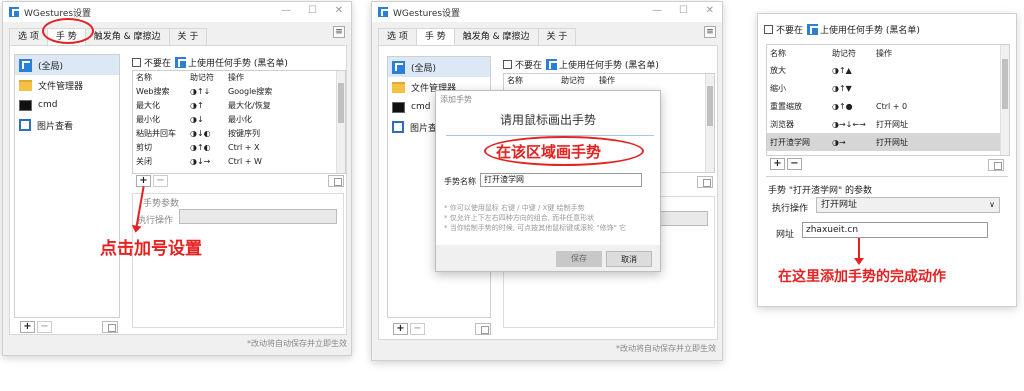 The image size is (1024, 391). What do you see at coordinates (908, 205) in the screenshot?
I see `exec-action-select: 打开网址 ∨` at bounding box center [908, 205].